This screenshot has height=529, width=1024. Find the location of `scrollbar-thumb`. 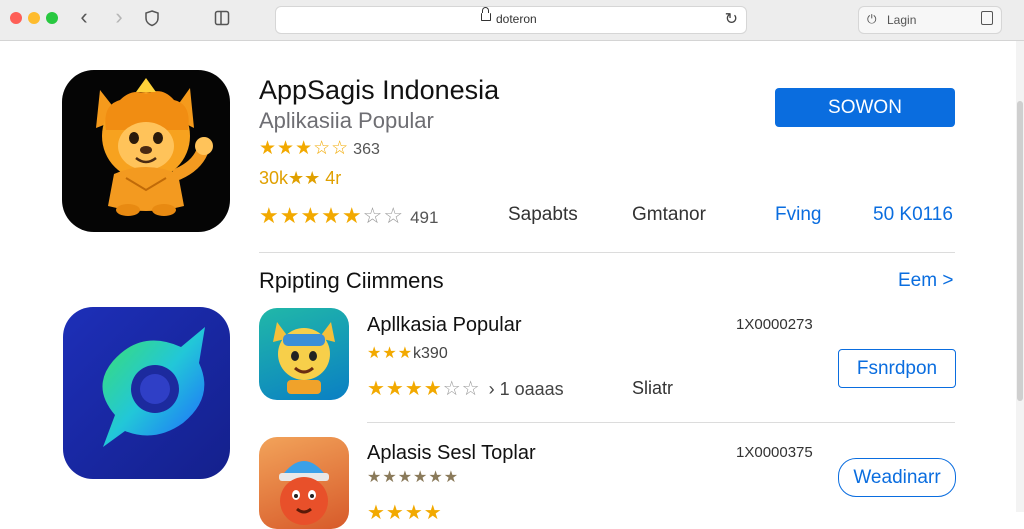

scrollbar-thumb is located at coordinates (1020, 251).